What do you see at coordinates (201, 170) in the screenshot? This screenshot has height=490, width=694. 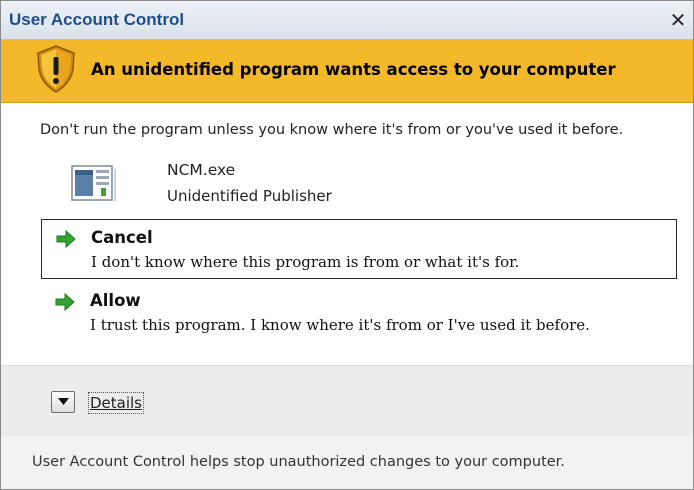 I see `program-name: NCM.exe` at bounding box center [201, 170].